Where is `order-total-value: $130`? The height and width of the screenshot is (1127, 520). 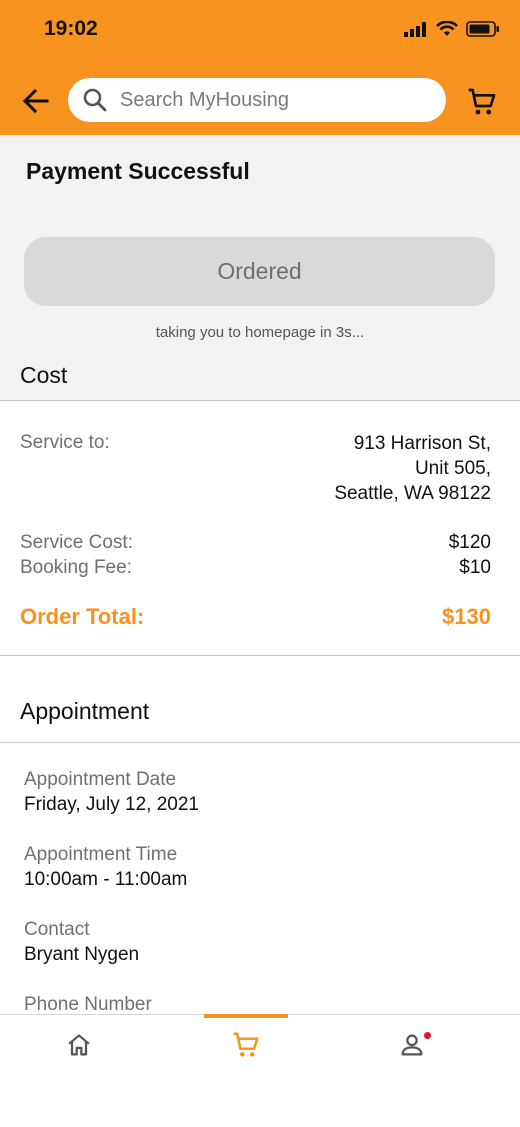
order-total-value: $130 is located at coordinates (466, 616).